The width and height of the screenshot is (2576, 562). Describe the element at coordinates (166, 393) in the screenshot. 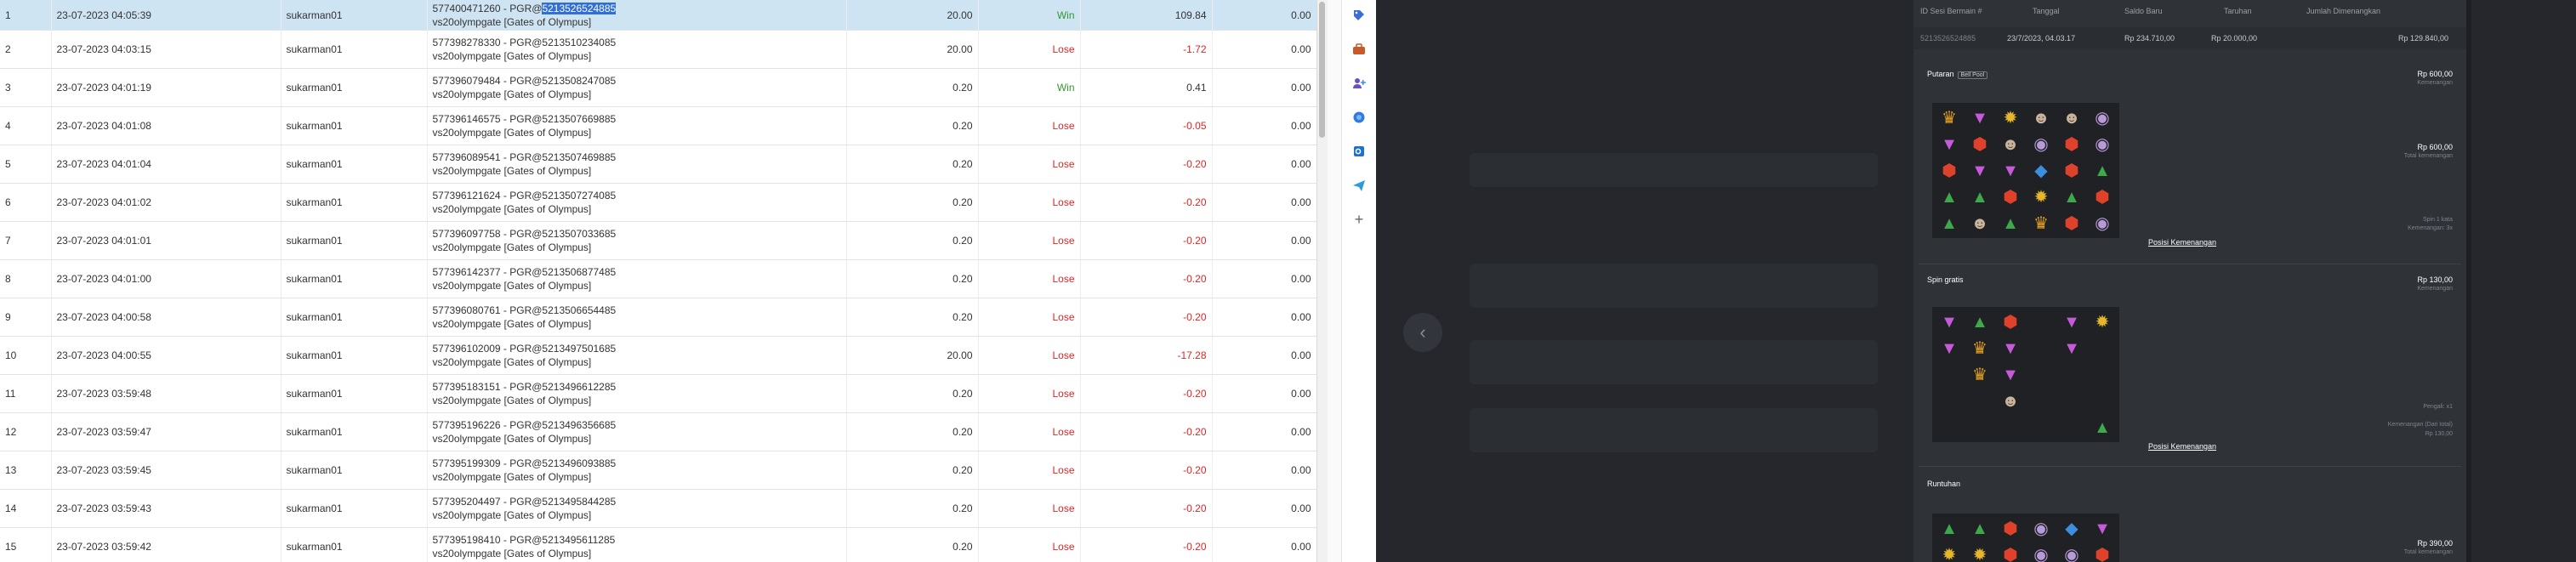

I see `row-date: 23-07-2023 03:59:48` at that location.